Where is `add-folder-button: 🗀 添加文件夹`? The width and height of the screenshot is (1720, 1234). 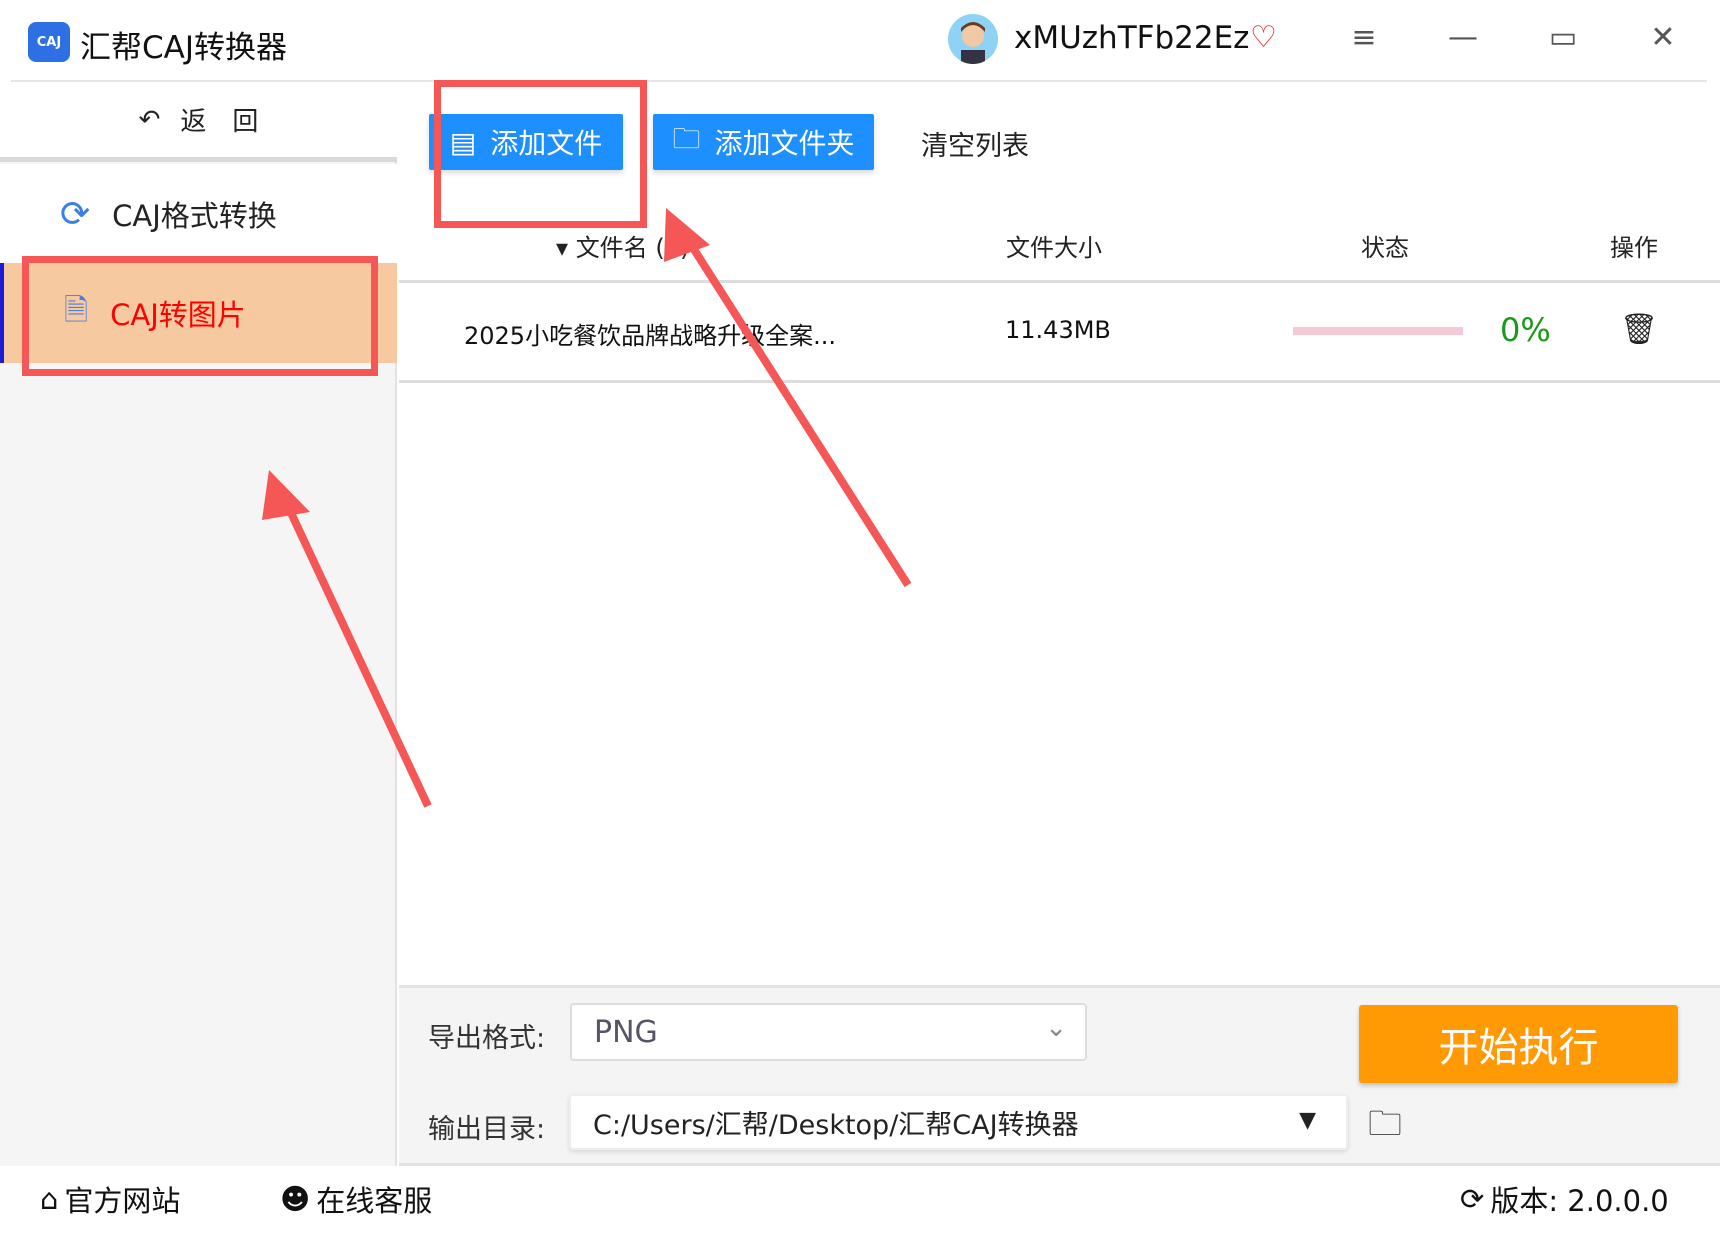
add-folder-button: 🗀 添加文件夹 is located at coordinates (763, 142).